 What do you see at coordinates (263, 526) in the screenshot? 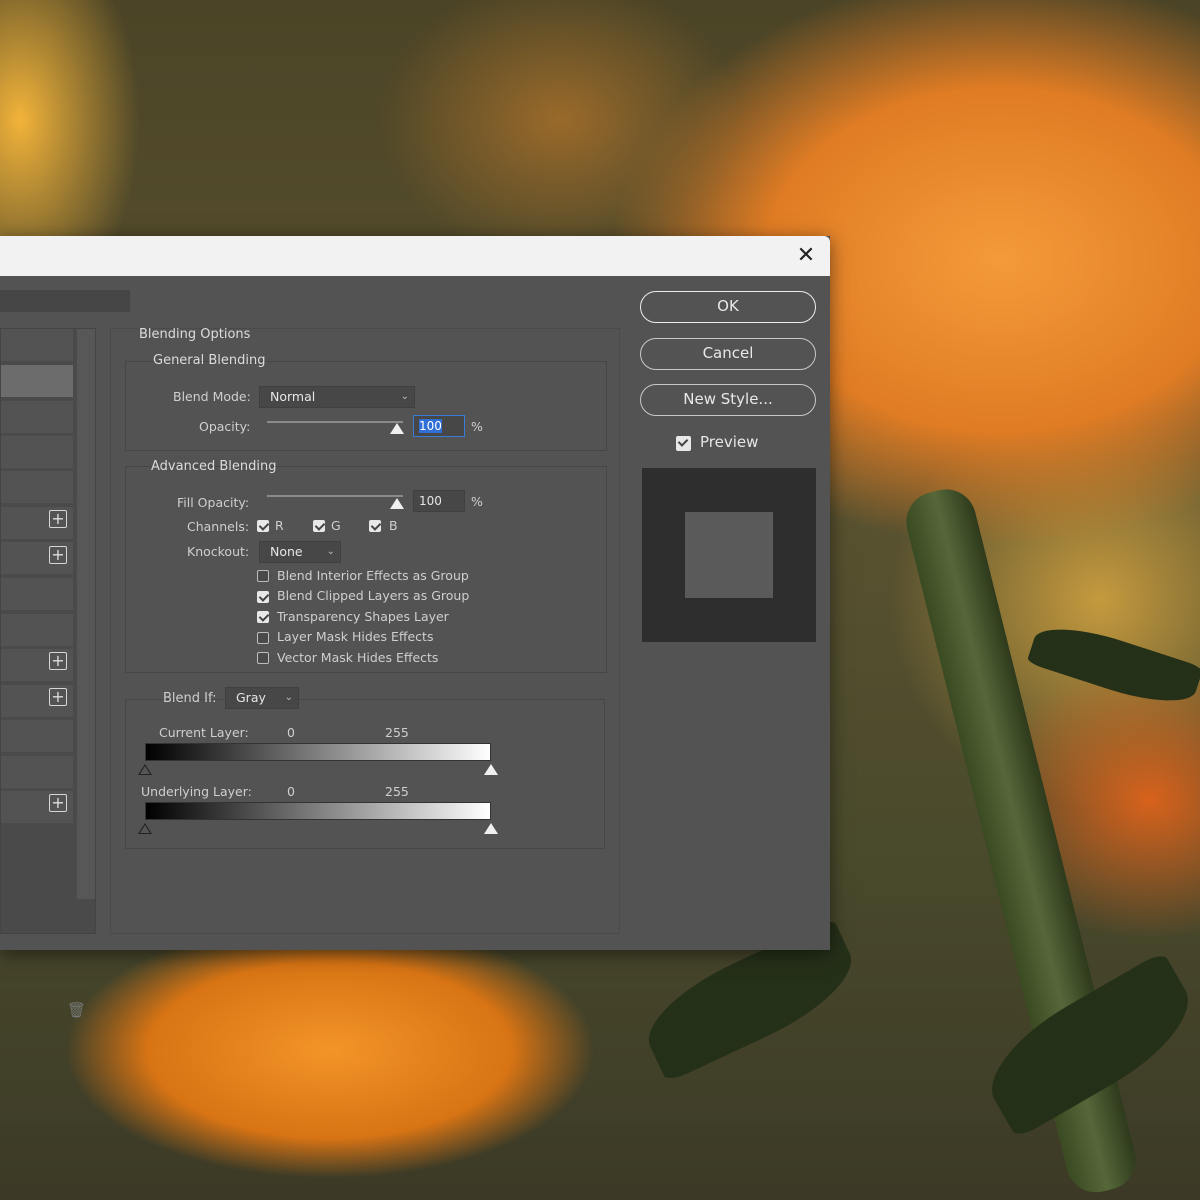
I see `channel-r-checkbox` at bounding box center [263, 526].